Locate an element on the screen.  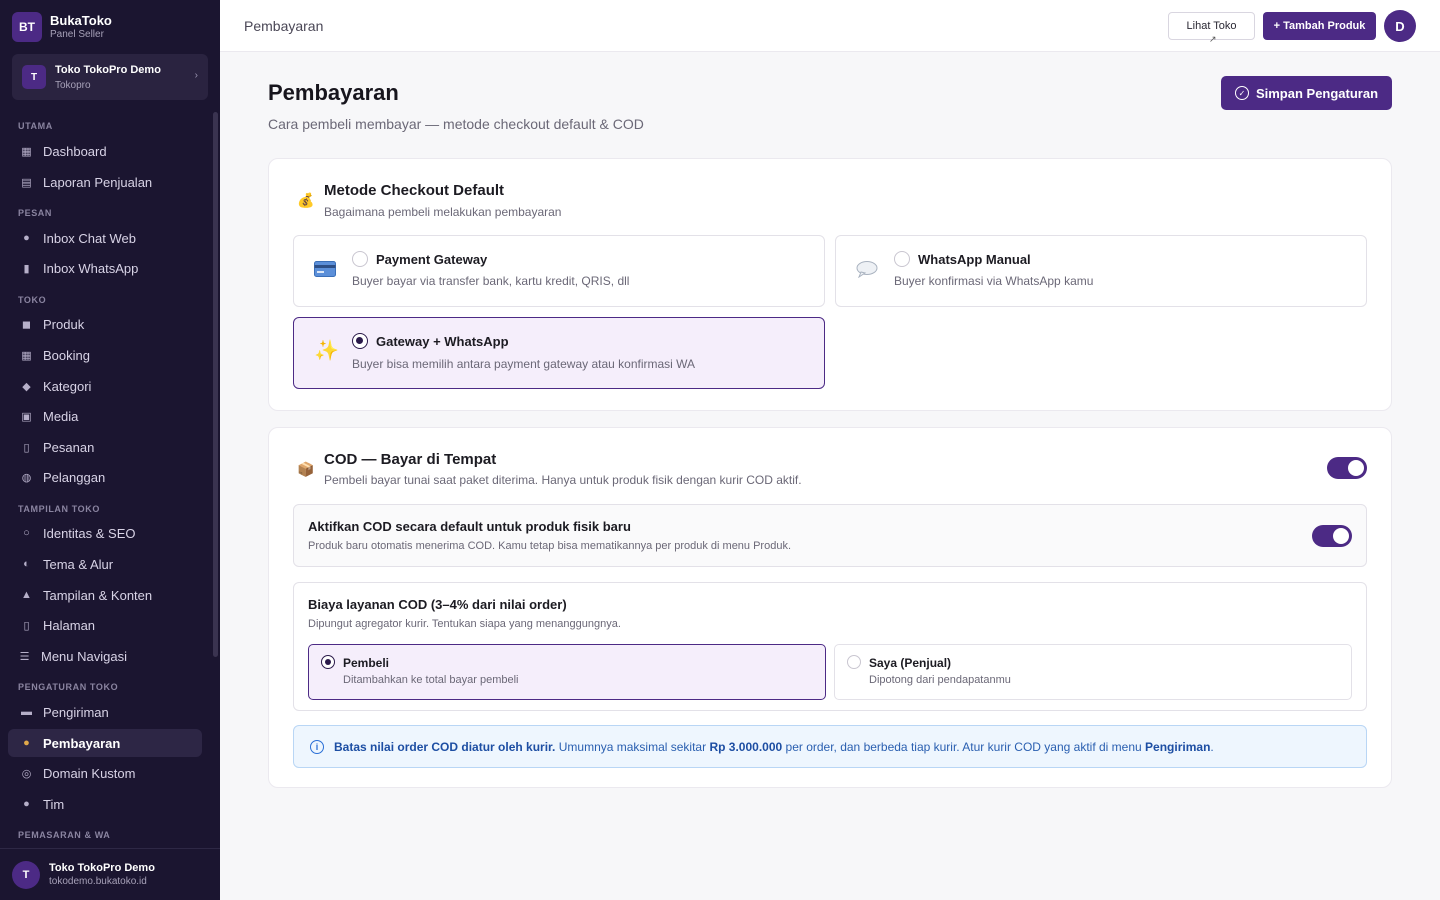
sidebar-item-pesanan: ▯ Pesanan is located at coordinates (105, 447).